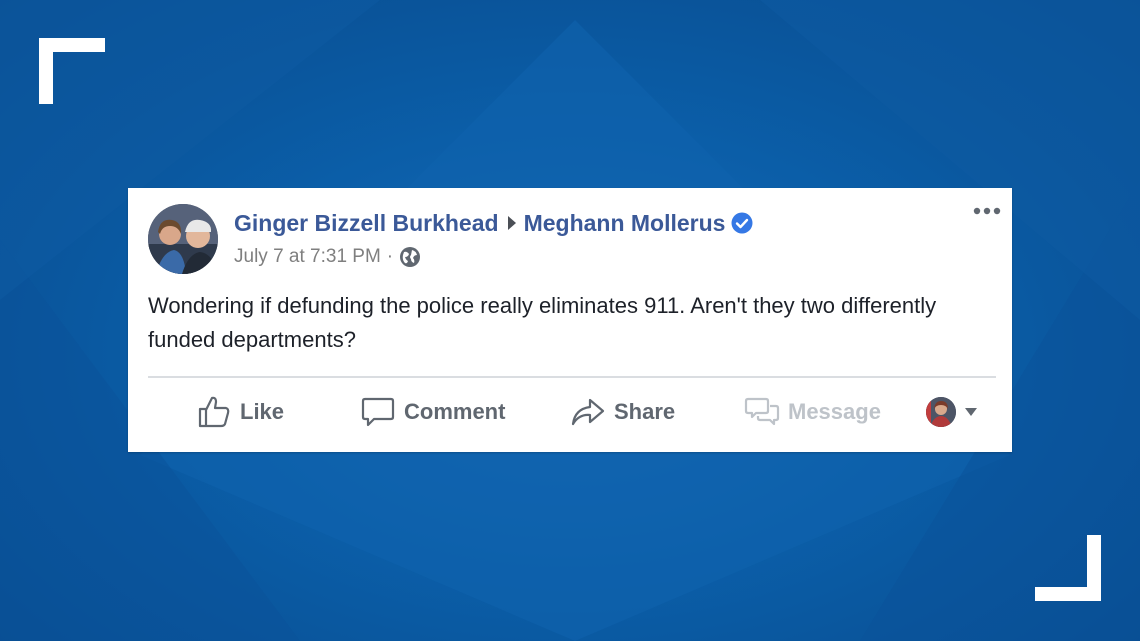 Image resolution: width=1140 pixels, height=641 pixels. I want to click on comment-bubble-icon, so click(378, 412).